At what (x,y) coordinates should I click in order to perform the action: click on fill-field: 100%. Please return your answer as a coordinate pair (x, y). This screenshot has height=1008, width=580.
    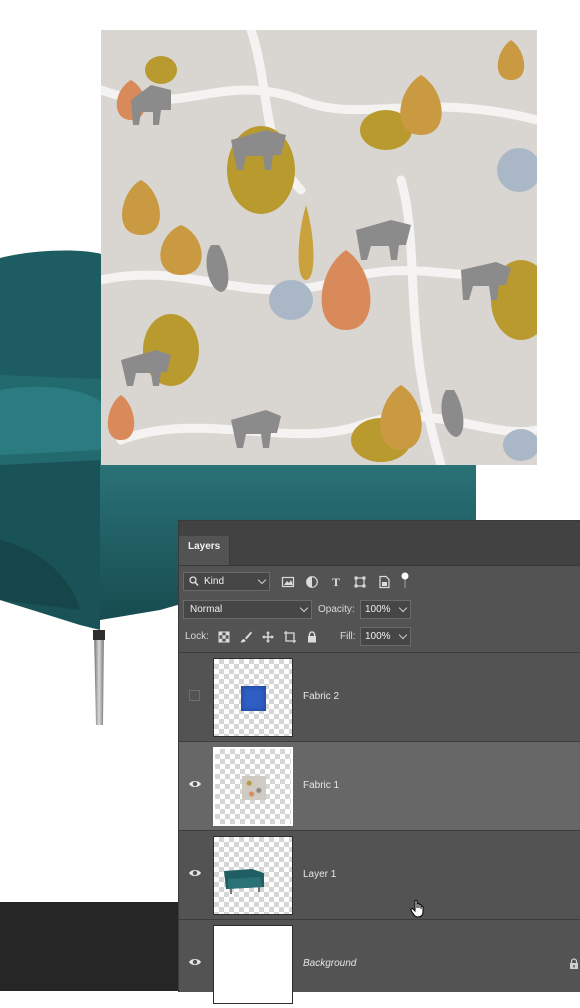
    Looking at the image, I should click on (385, 636).